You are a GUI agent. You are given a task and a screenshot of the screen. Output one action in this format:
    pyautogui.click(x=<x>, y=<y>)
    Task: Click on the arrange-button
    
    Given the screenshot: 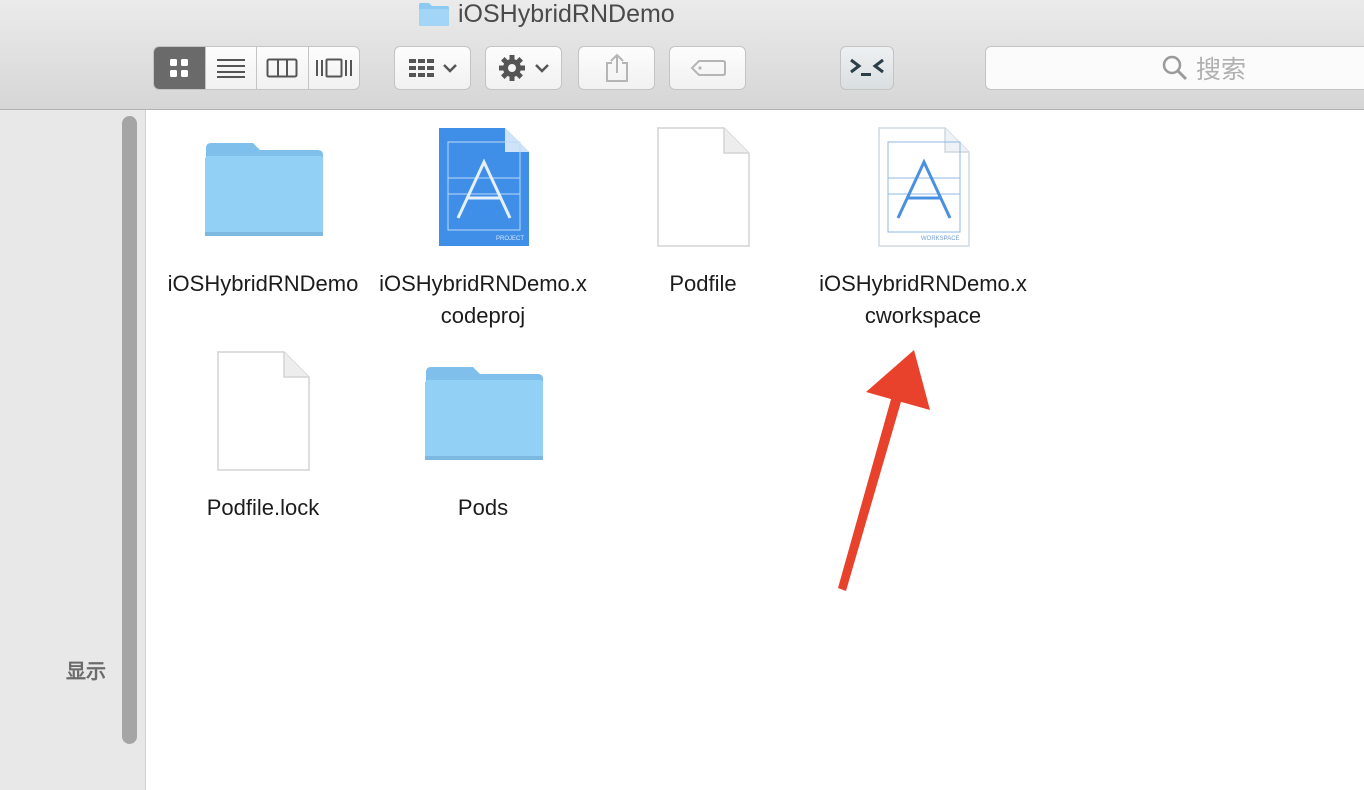 What is the action you would take?
    pyautogui.click(x=432, y=68)
    